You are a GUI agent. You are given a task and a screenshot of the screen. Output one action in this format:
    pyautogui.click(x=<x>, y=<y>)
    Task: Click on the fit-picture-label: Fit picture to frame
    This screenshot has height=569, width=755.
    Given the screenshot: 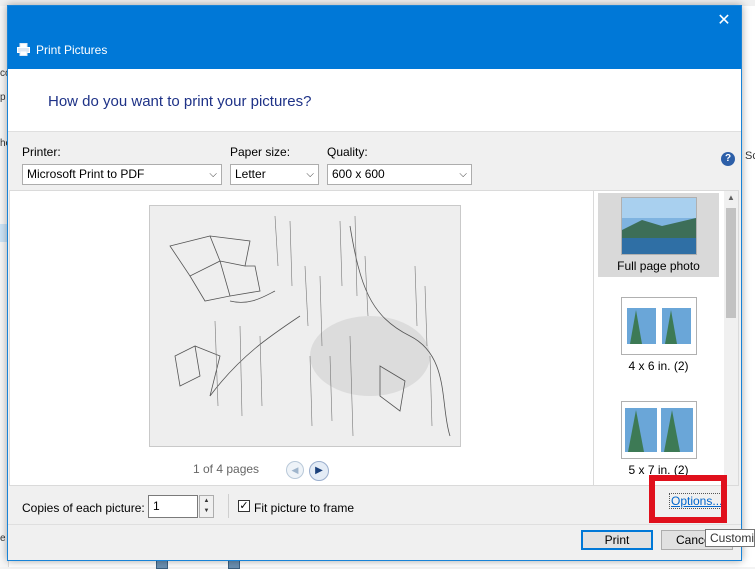 What is the action you would take?
    pyautogui.click(x=304, y=508)
    